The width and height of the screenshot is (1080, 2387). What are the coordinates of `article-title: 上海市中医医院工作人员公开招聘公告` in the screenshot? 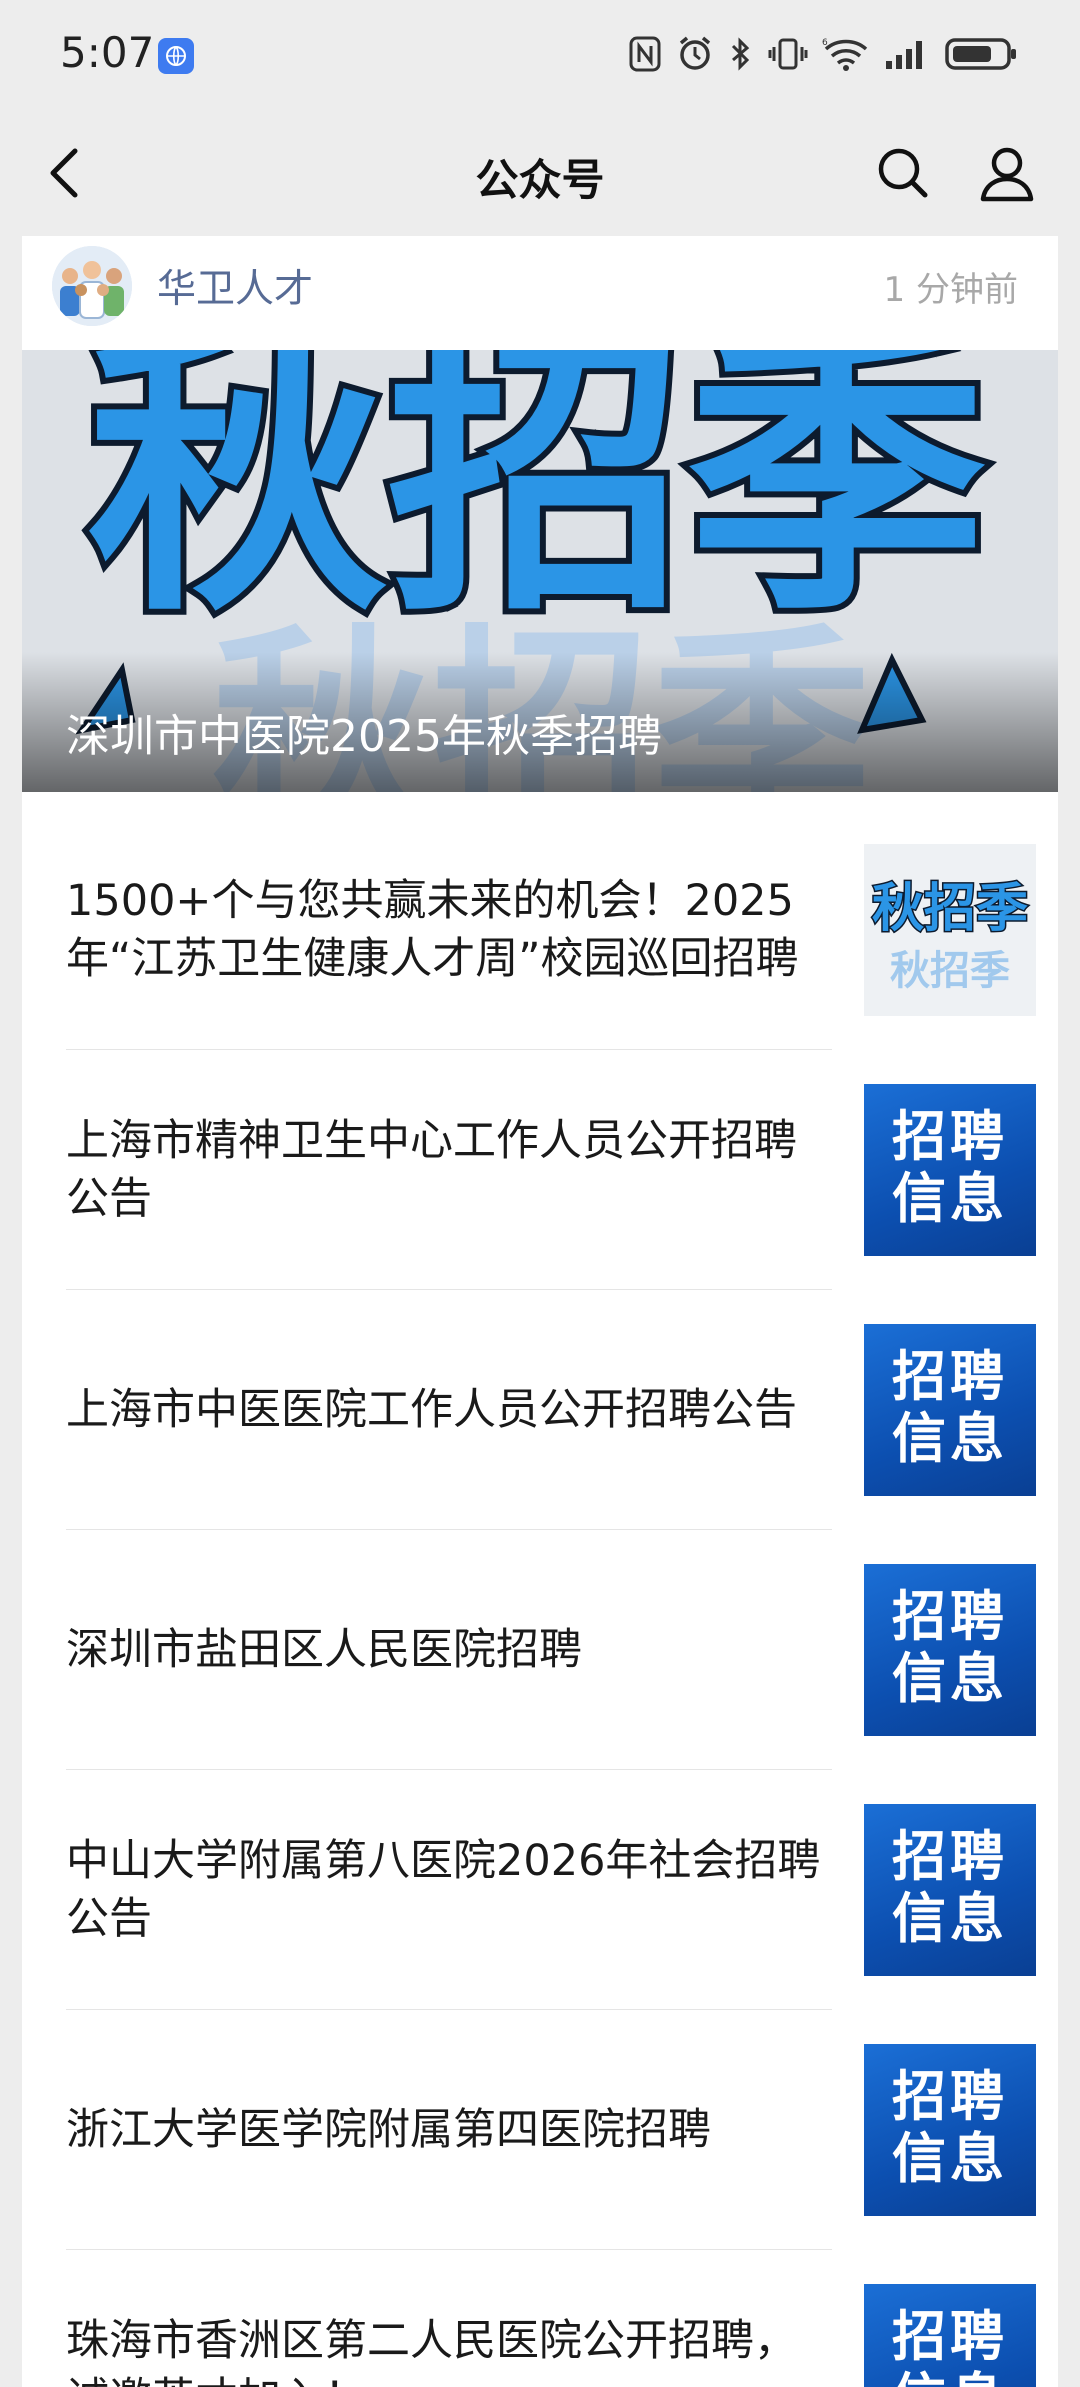 It's located at (451, 1410).